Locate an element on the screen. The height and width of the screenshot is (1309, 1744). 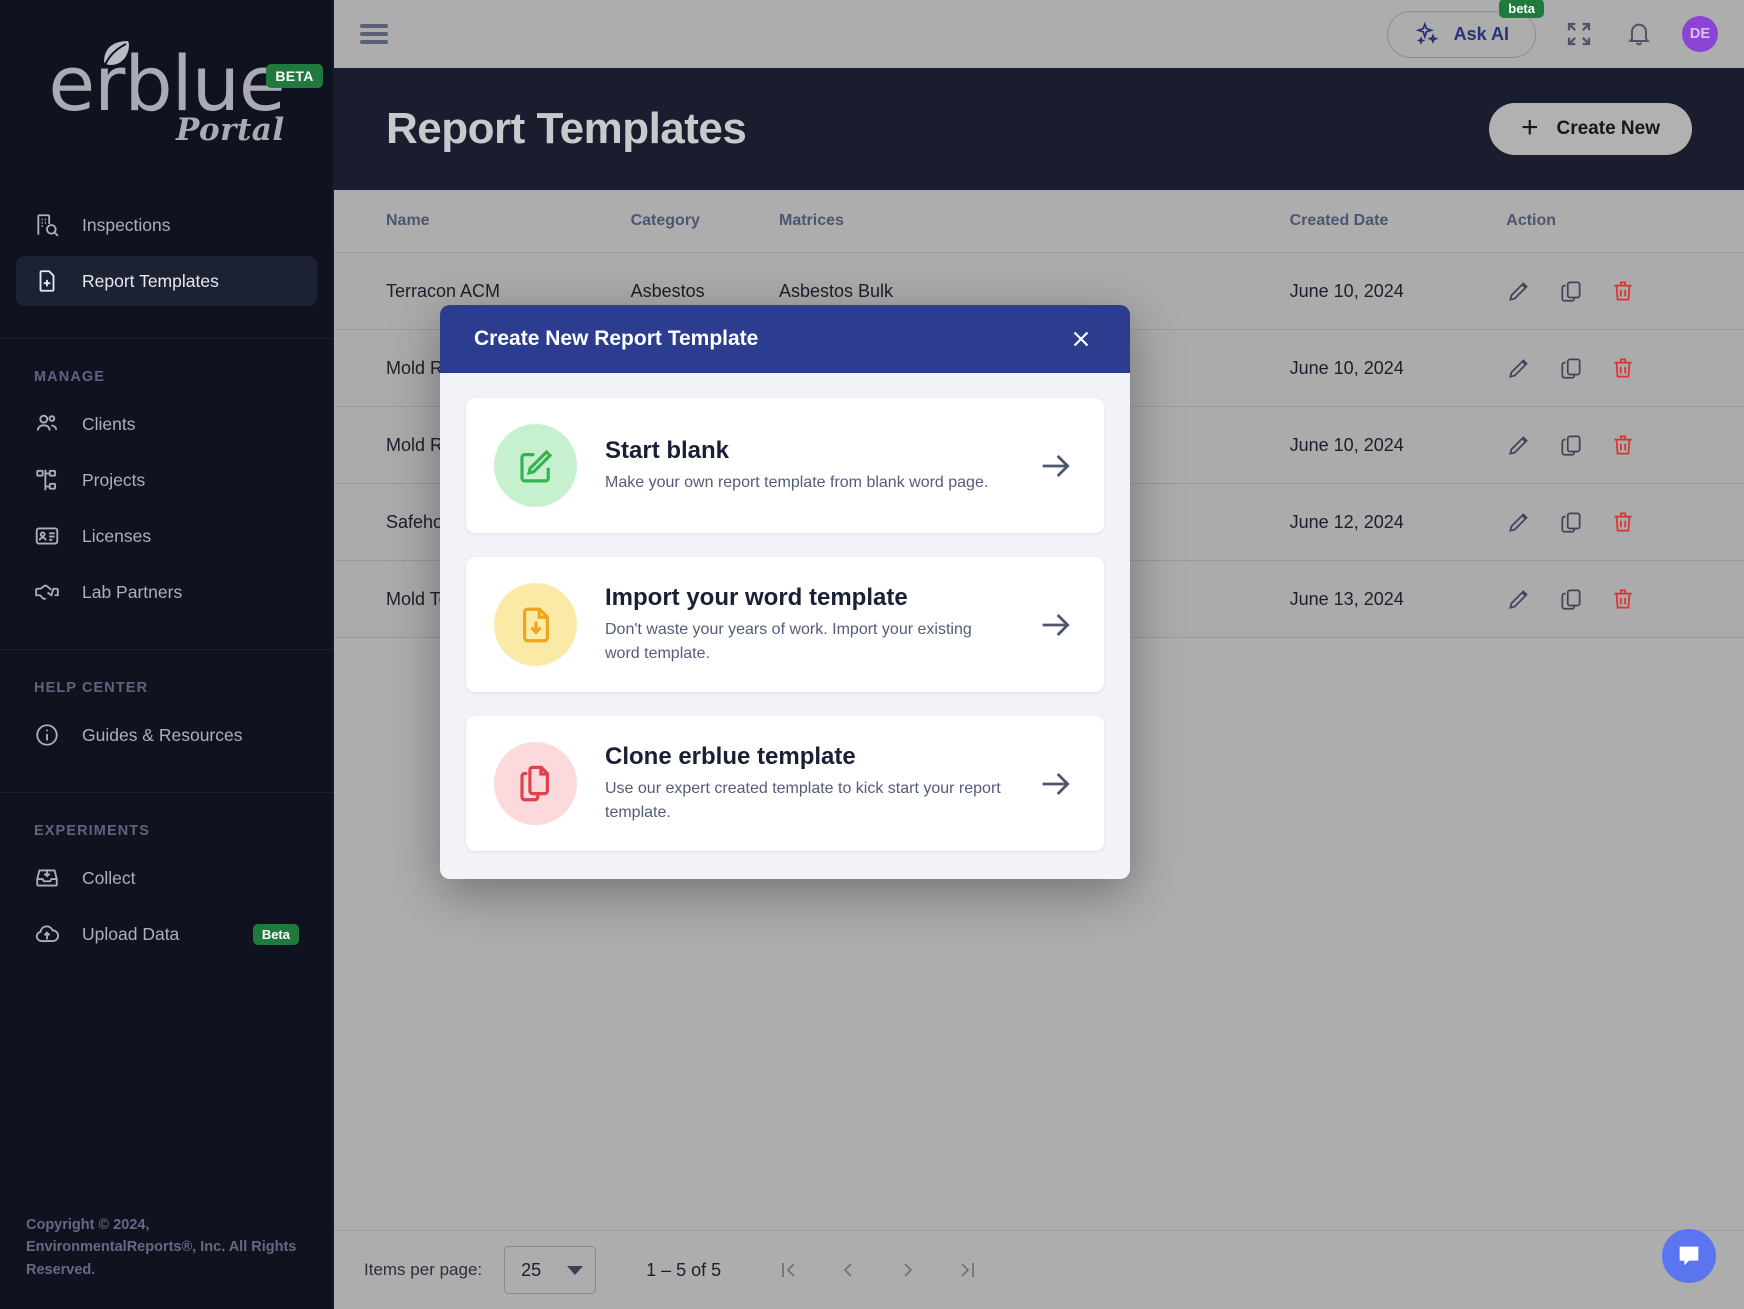
option-title: Clone erblue template is located at coordinates (730, 757).